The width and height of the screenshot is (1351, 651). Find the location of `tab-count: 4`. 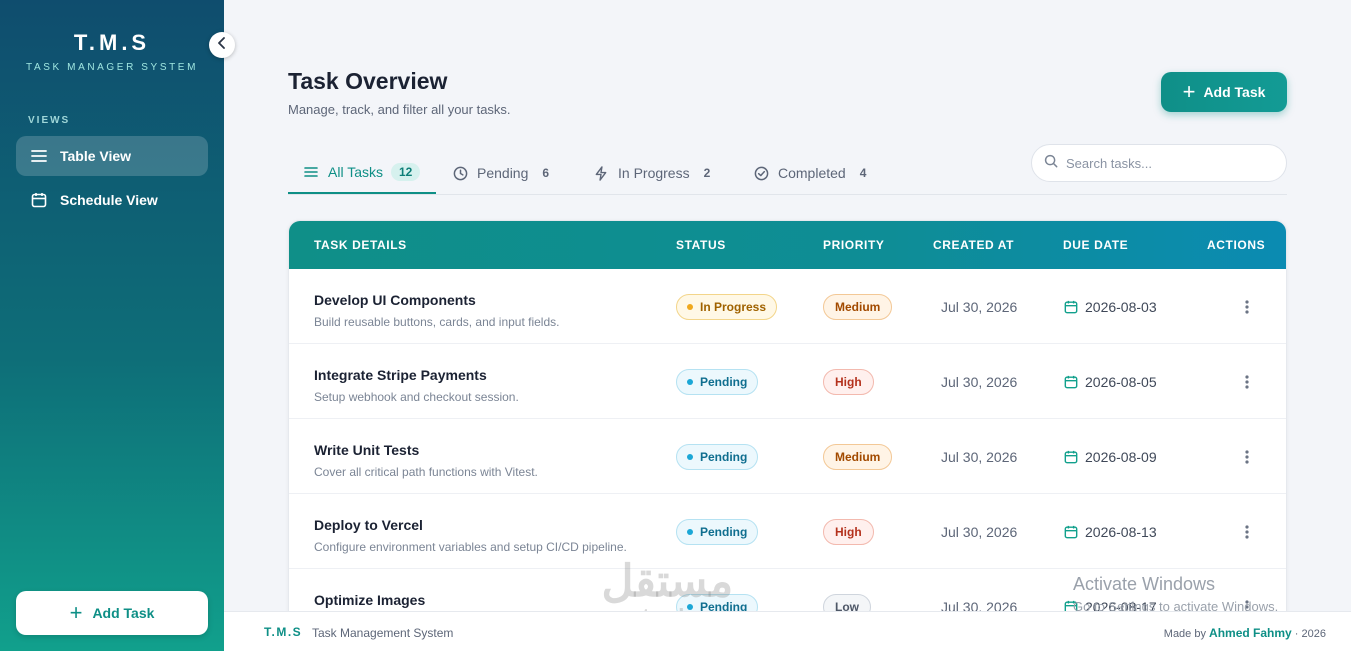

tab-count: 4 is located at coordinates (863, 173).